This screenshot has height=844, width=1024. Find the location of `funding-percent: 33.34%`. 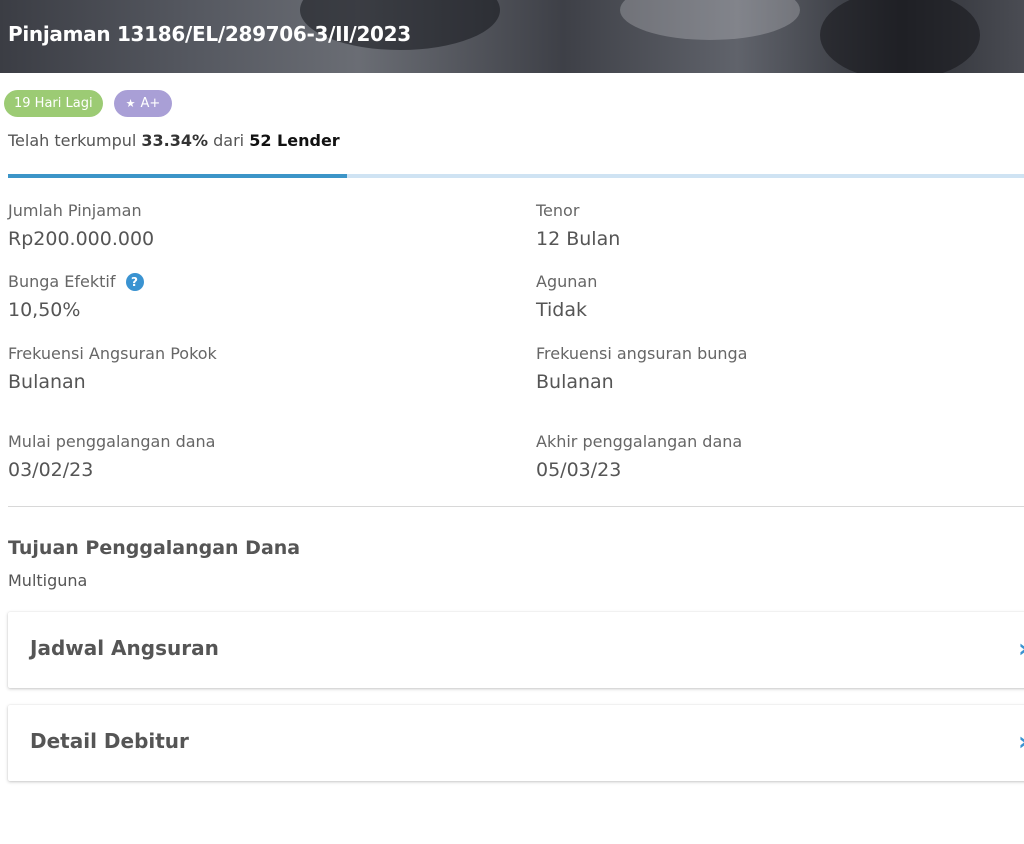

funding-percent: 33.34% is located at coordinates (175, 140).